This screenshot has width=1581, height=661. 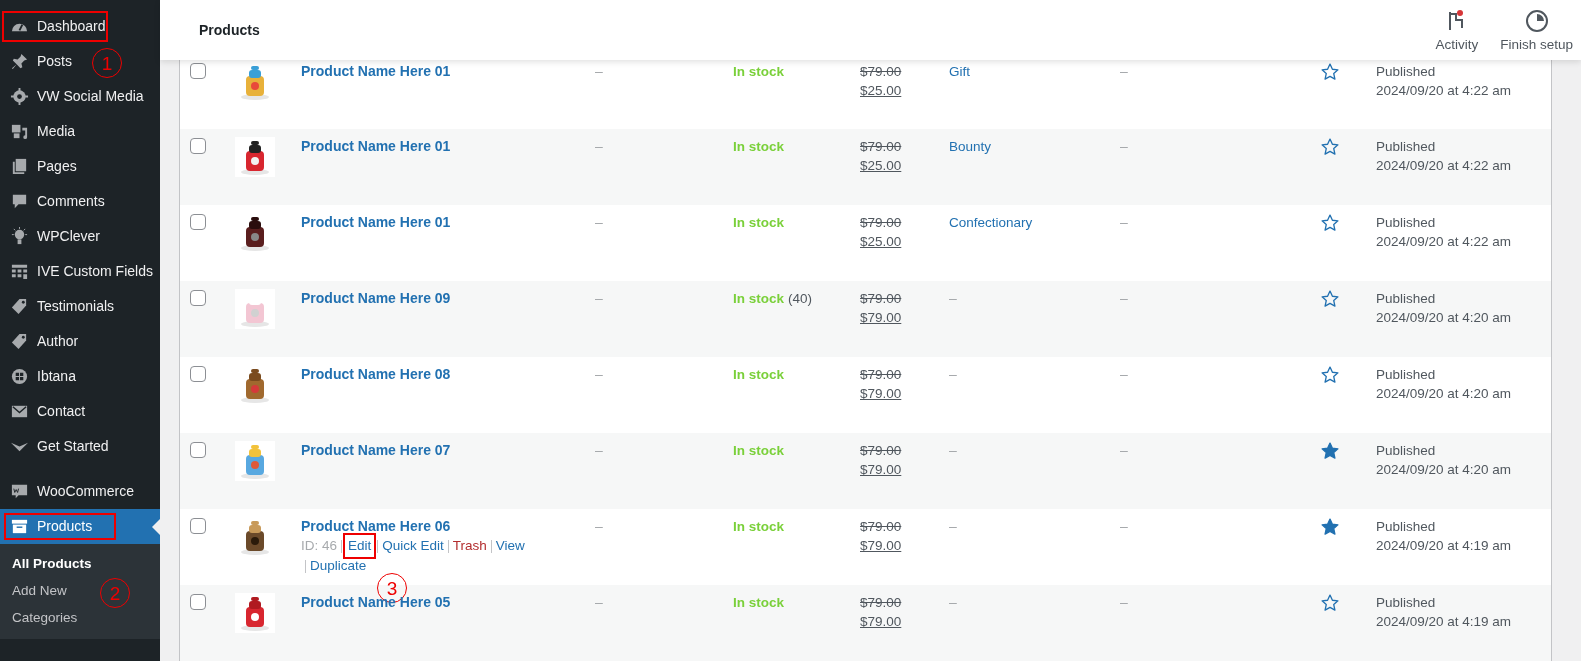 I want to click on publish-date: 2024/09/20 at 4:20 am, so click(x=1444, y=394).